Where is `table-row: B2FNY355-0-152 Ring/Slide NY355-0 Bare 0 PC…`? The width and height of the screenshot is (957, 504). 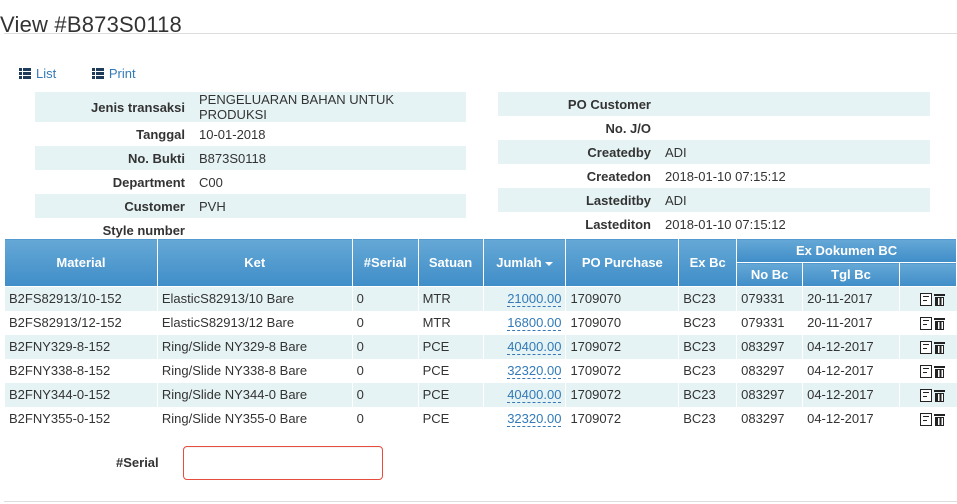 table-row: B2FNY355-0-152 Ring/Slide NY355-0 Bare 0 PC… is located at coordinates (480, 418).